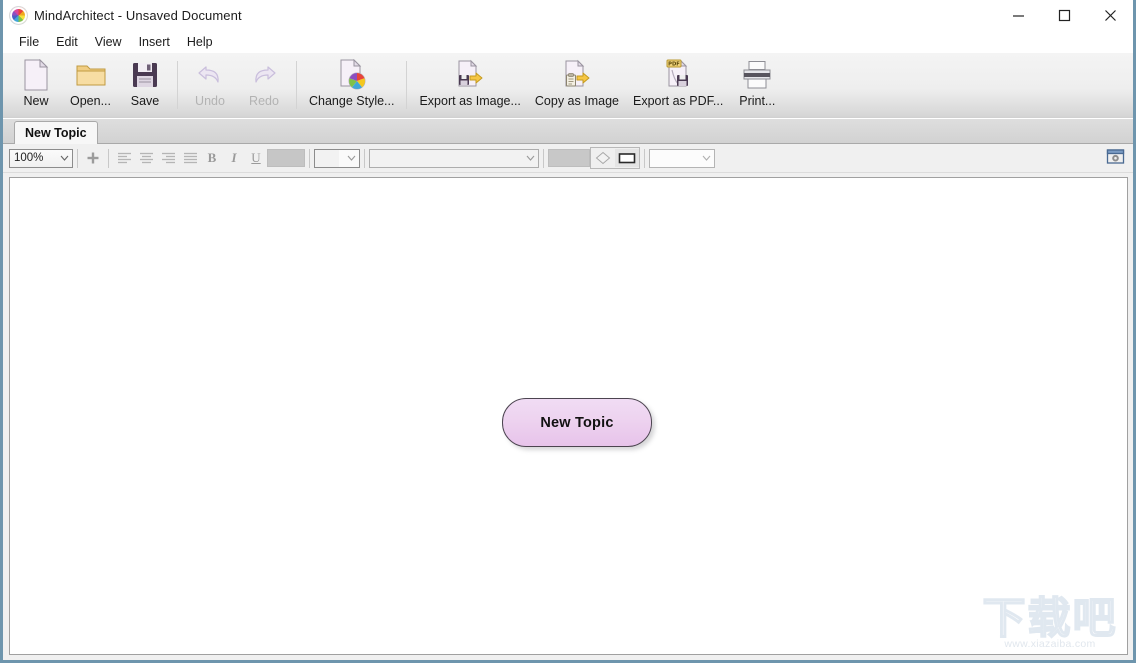 The width and height of the screenshot is (1136, 663). Describe the element at coordinates (1110, 15) in the screenshot. I see `close-icon` at that location.